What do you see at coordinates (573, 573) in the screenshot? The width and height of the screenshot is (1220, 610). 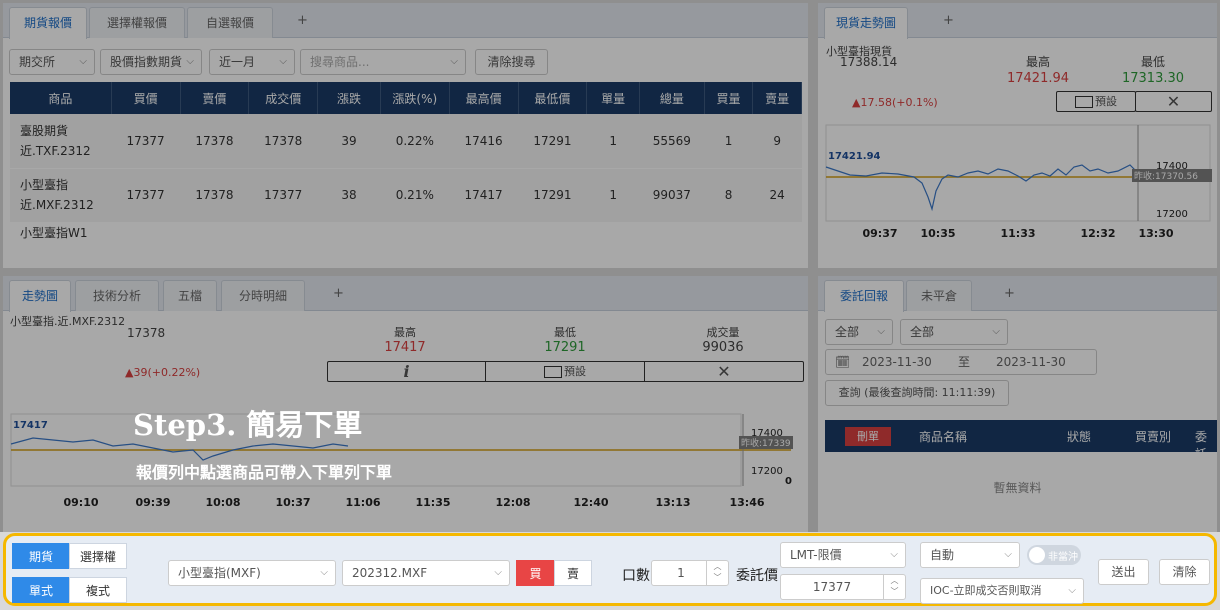 I see `sell-button: 賣` at bounding box center [573, 573].